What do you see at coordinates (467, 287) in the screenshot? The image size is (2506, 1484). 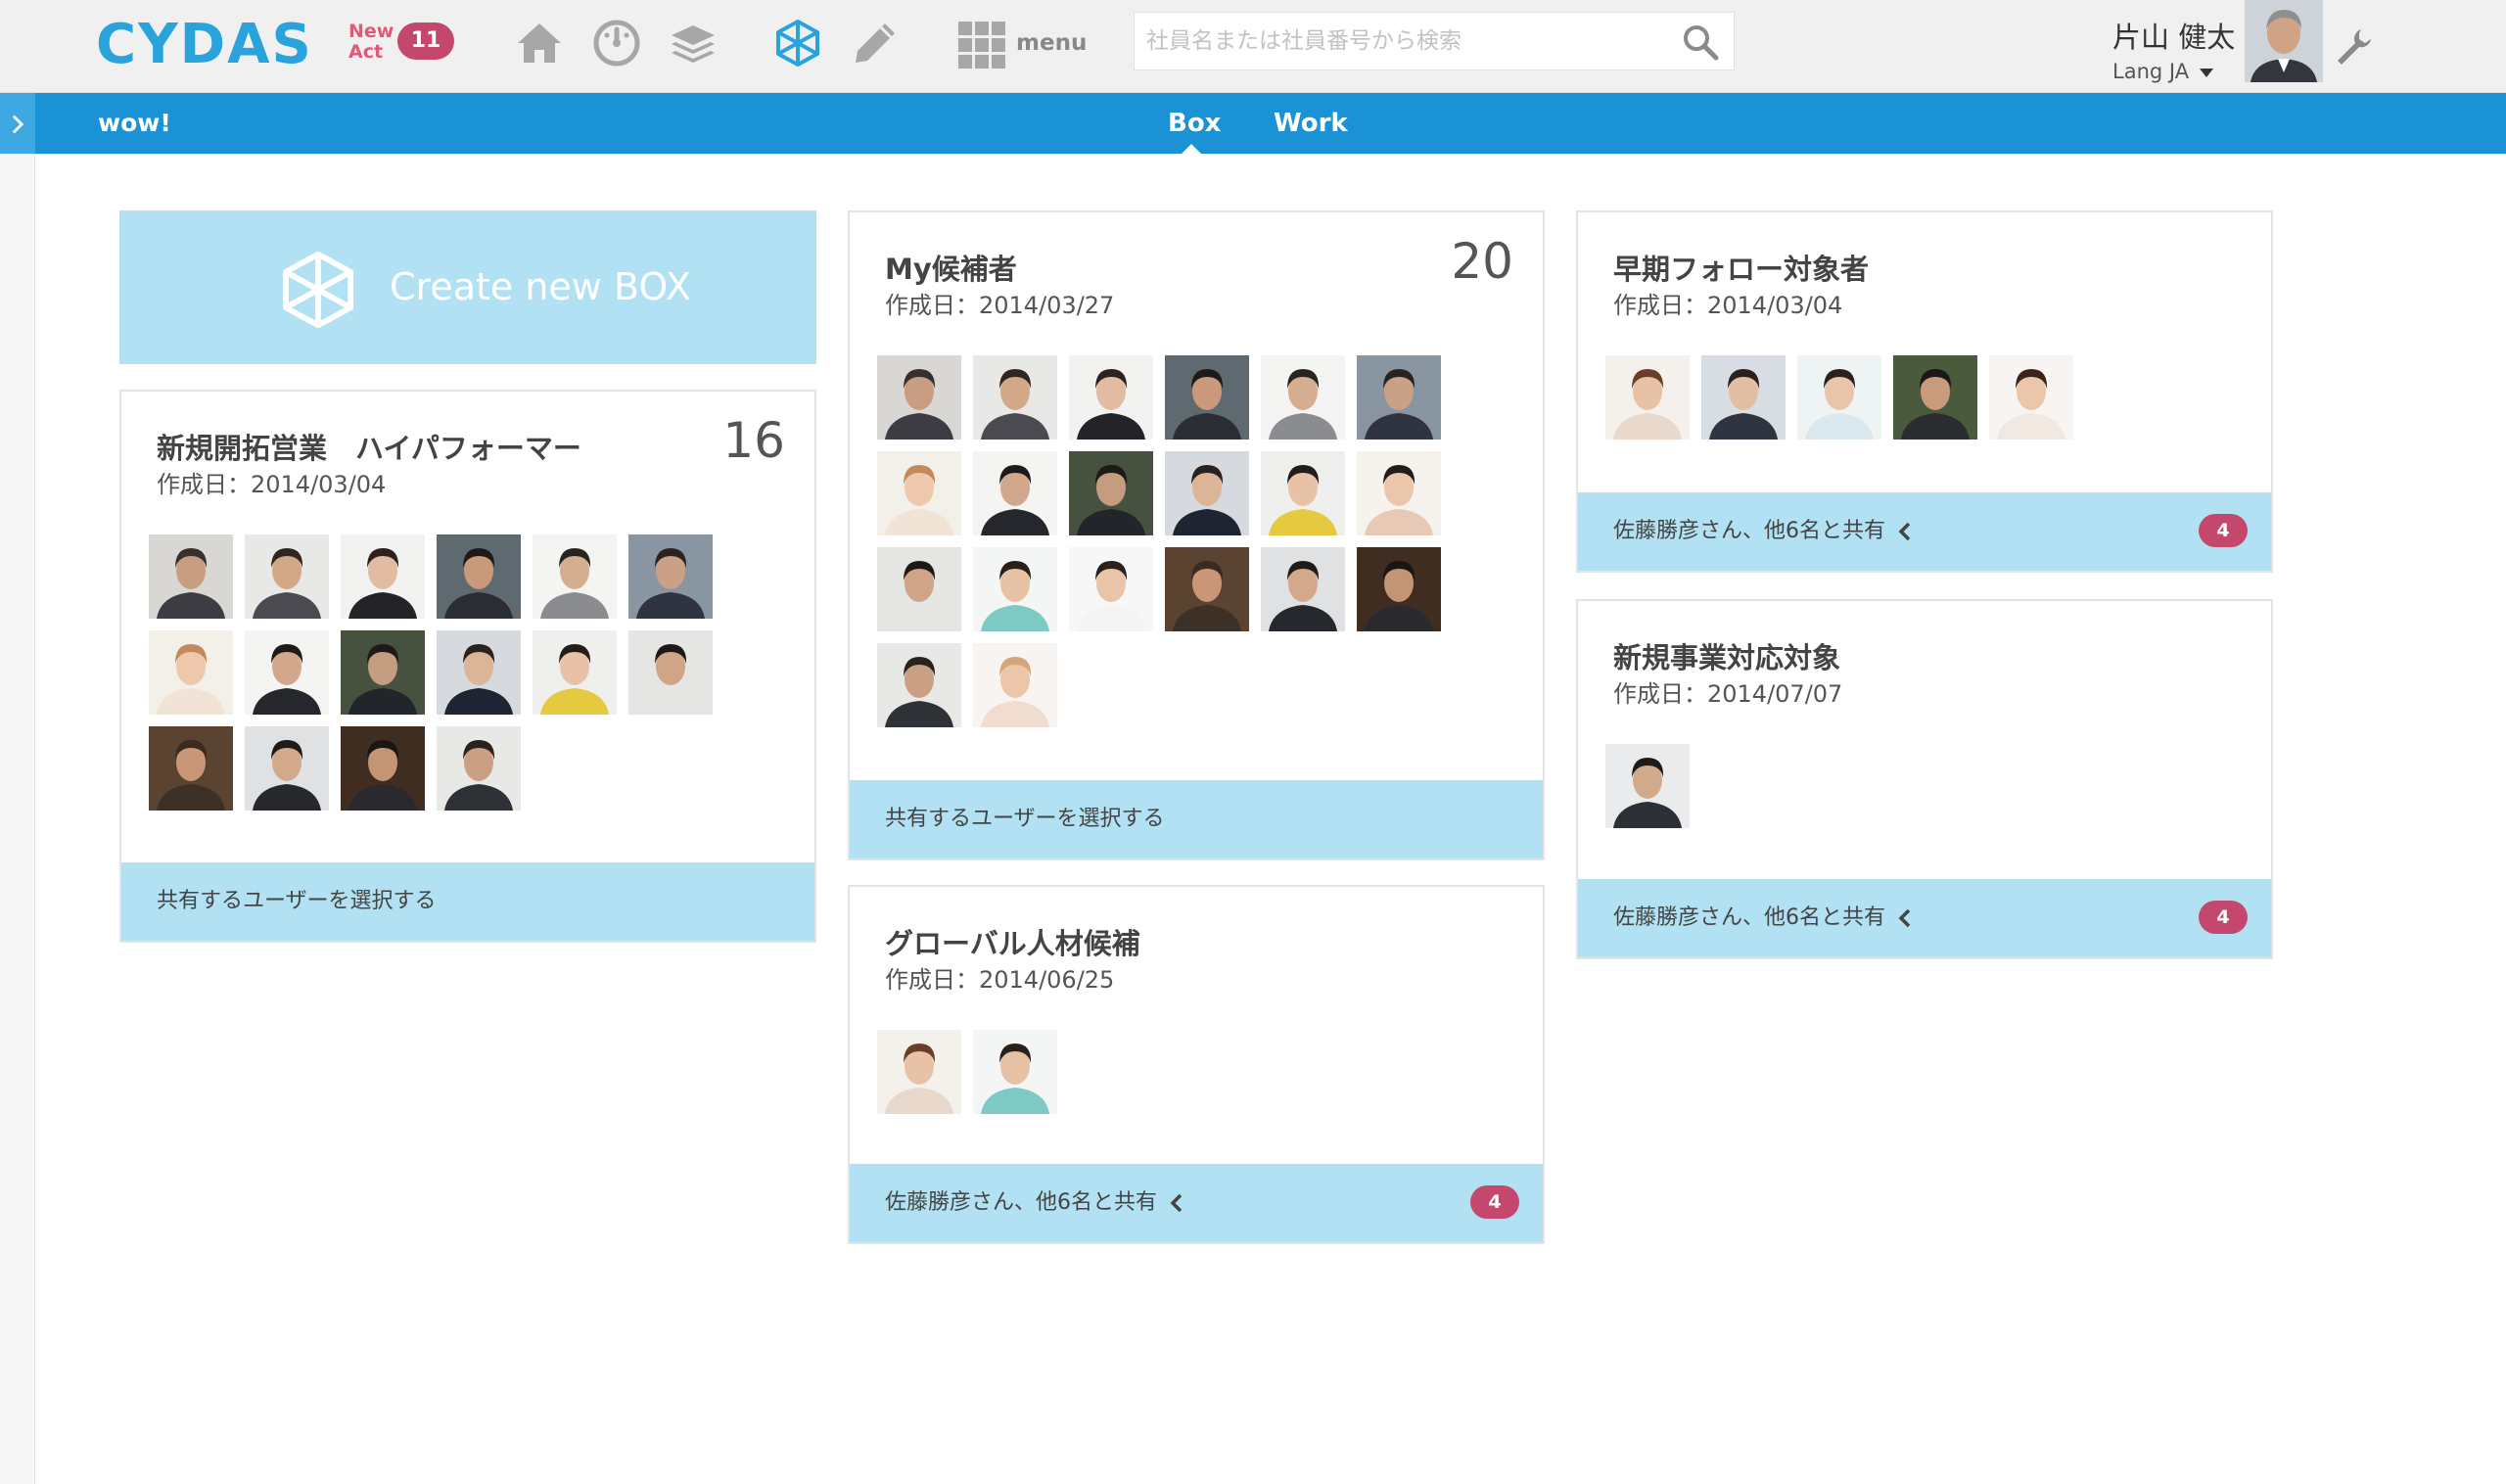 I see `create-new-box-button: Create new BOX` at bounding box center [467, 287].